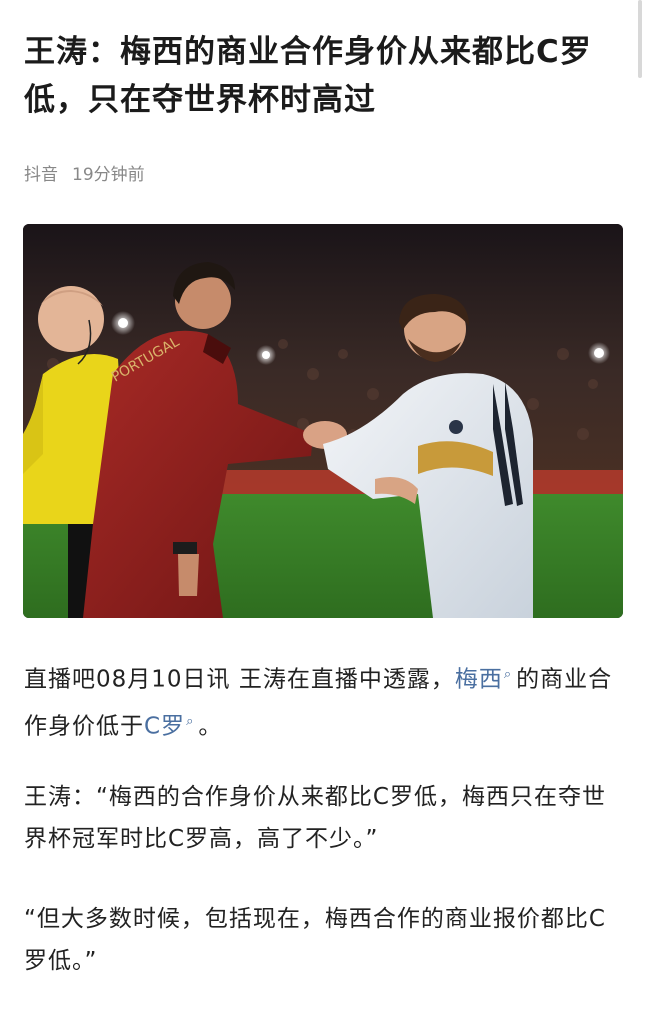 This screenshot has height=1012, width=646. I want to click on intro-text: 直播吧08月10日讯 王涛在直播中透露，, so click(239, 679).